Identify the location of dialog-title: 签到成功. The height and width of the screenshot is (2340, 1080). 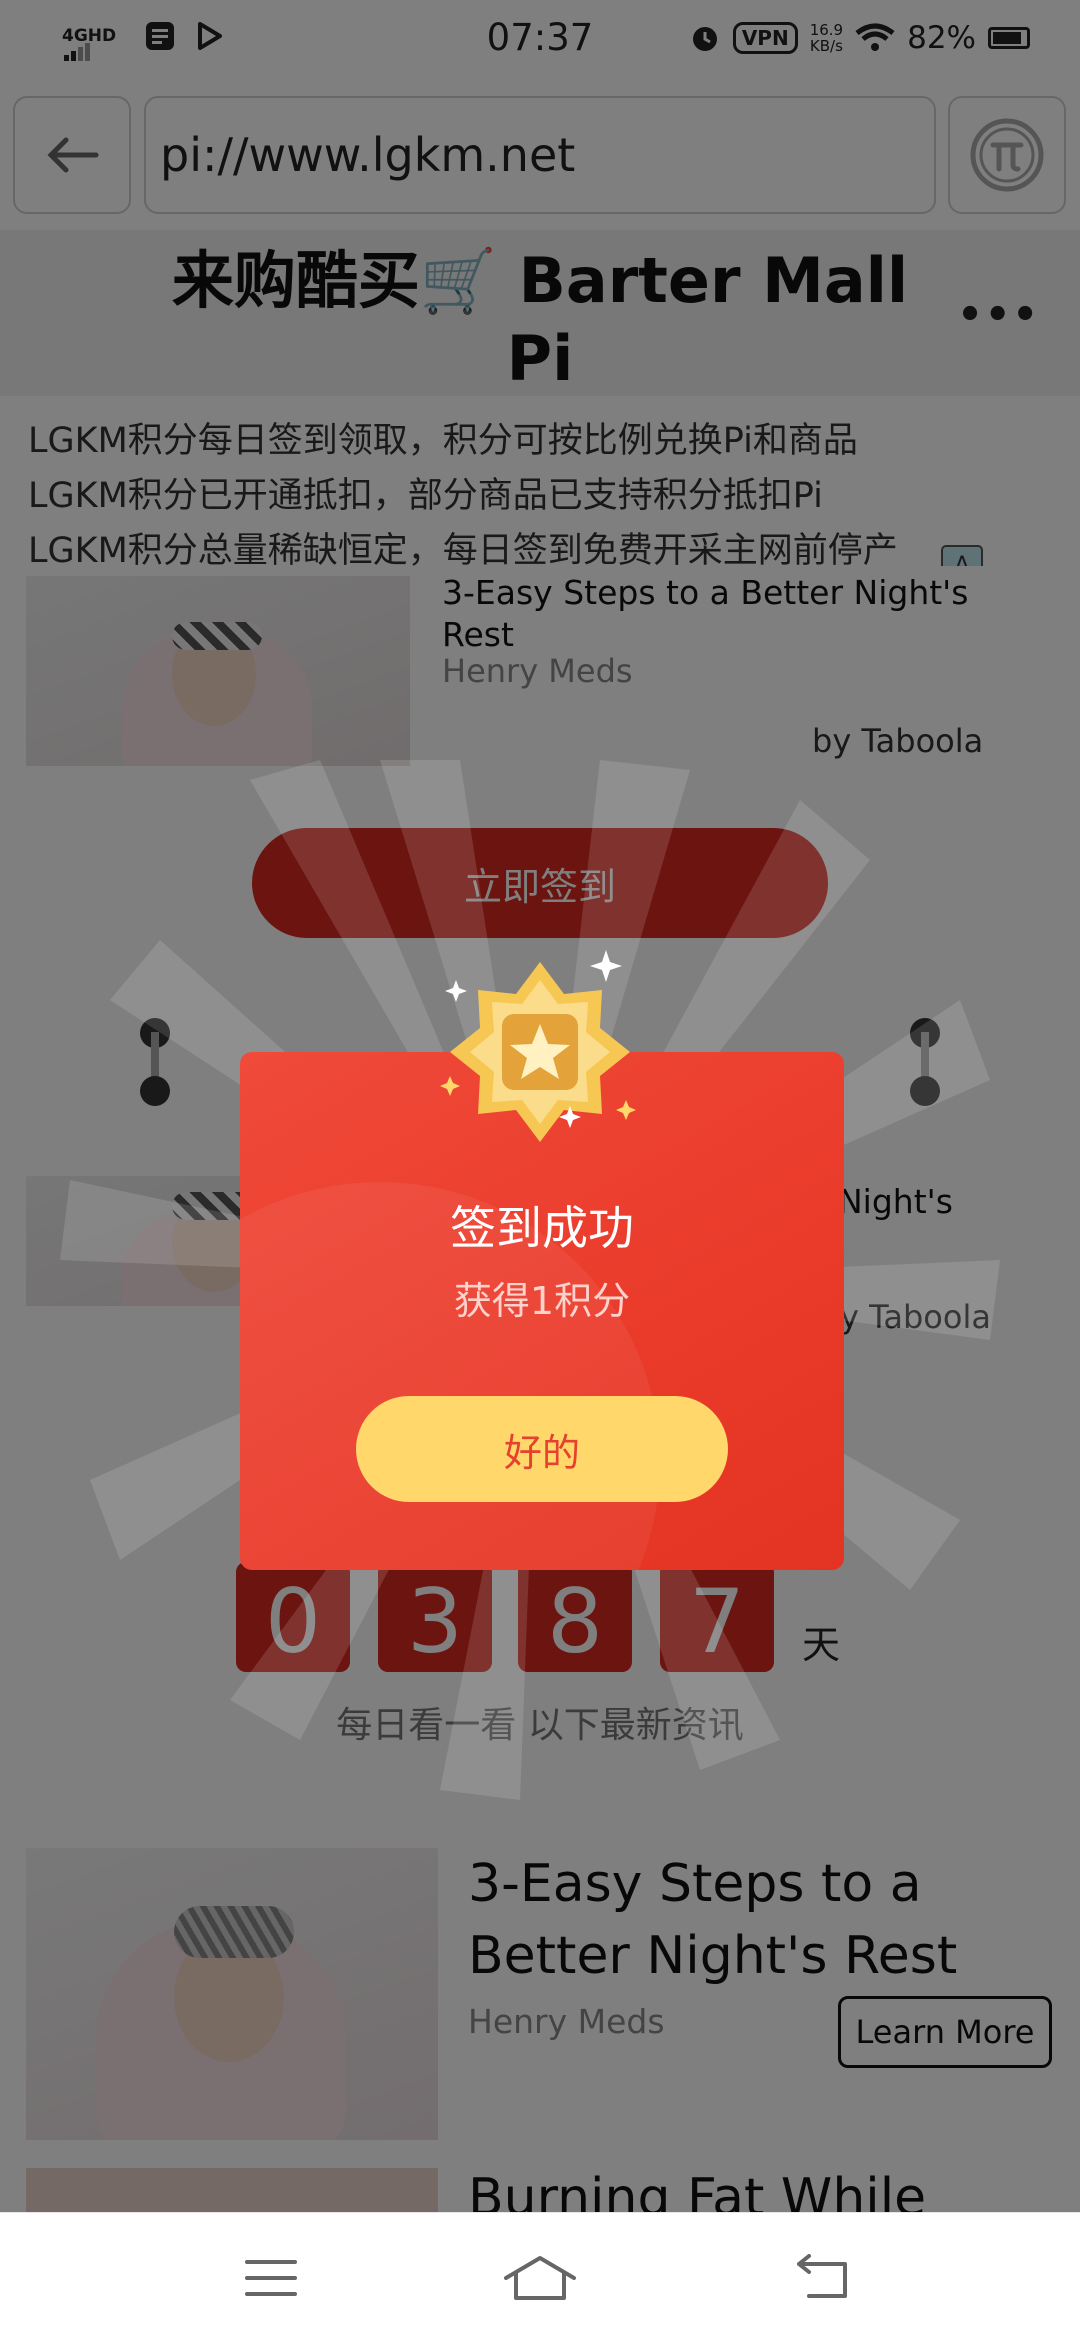
(542, 1228).